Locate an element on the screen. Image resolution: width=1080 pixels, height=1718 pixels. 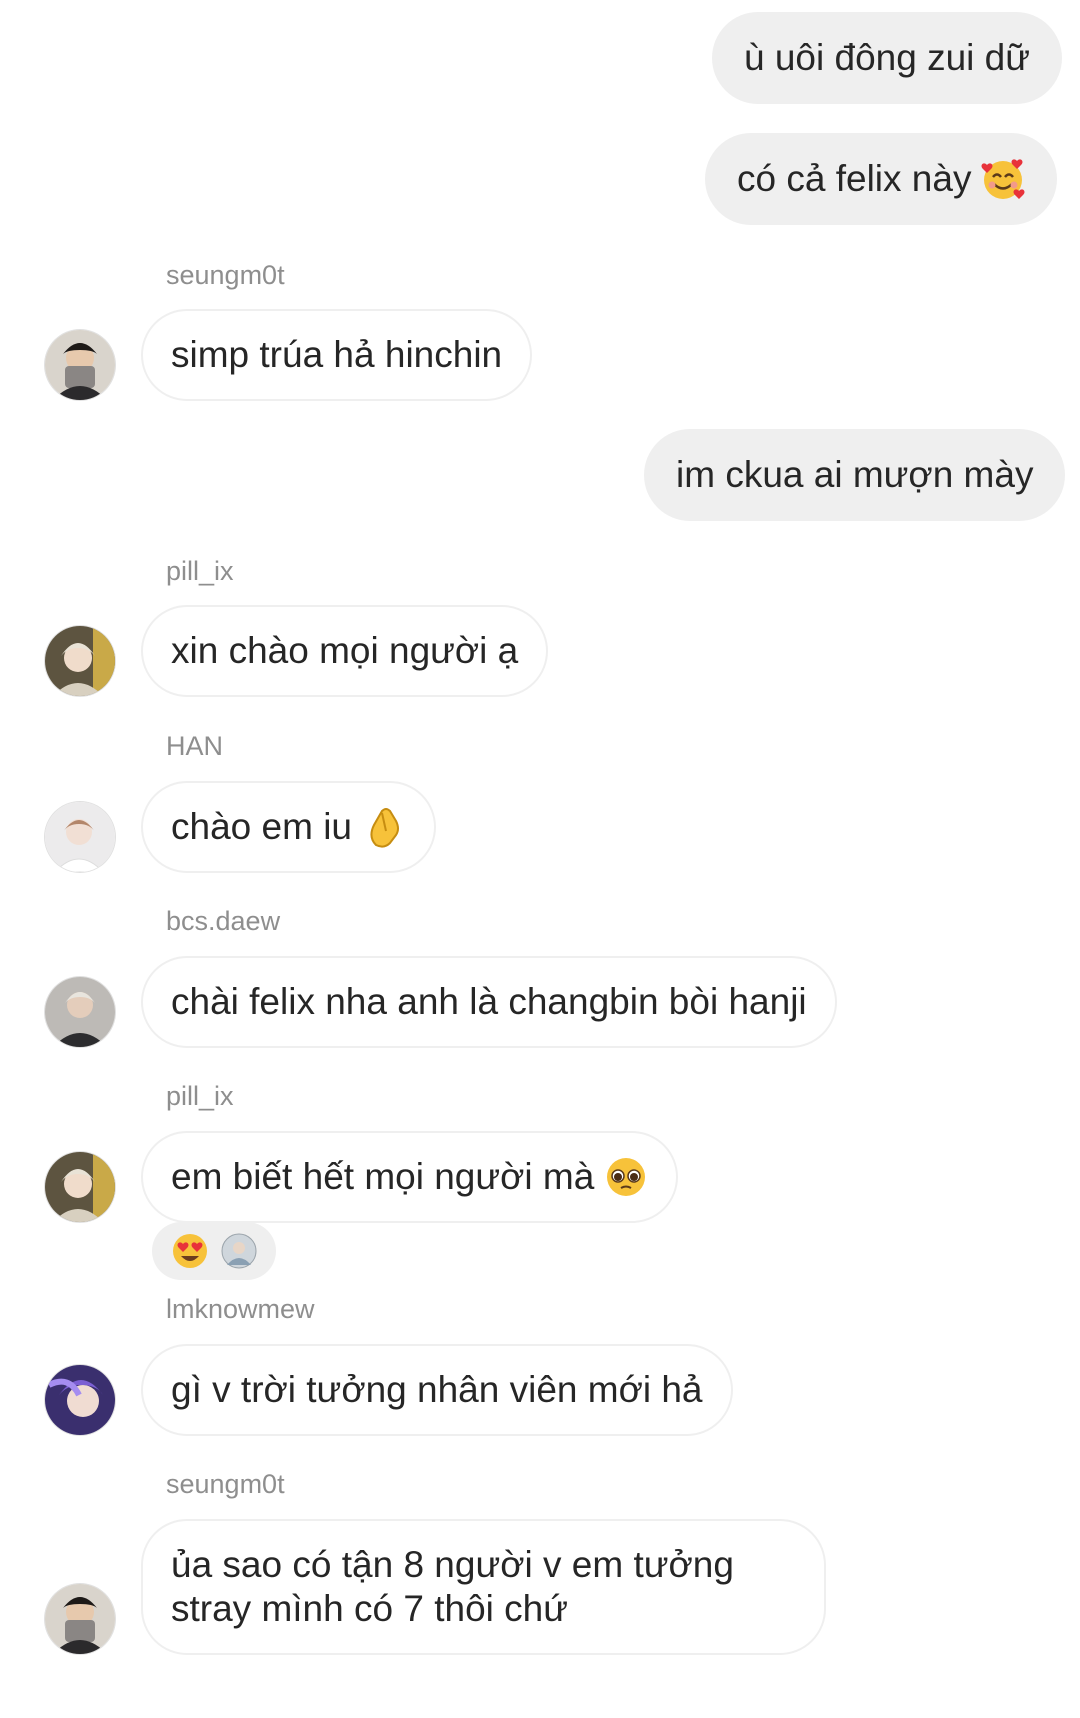
outgoing-message: có cả felix này is located at coordinates (881, 179).